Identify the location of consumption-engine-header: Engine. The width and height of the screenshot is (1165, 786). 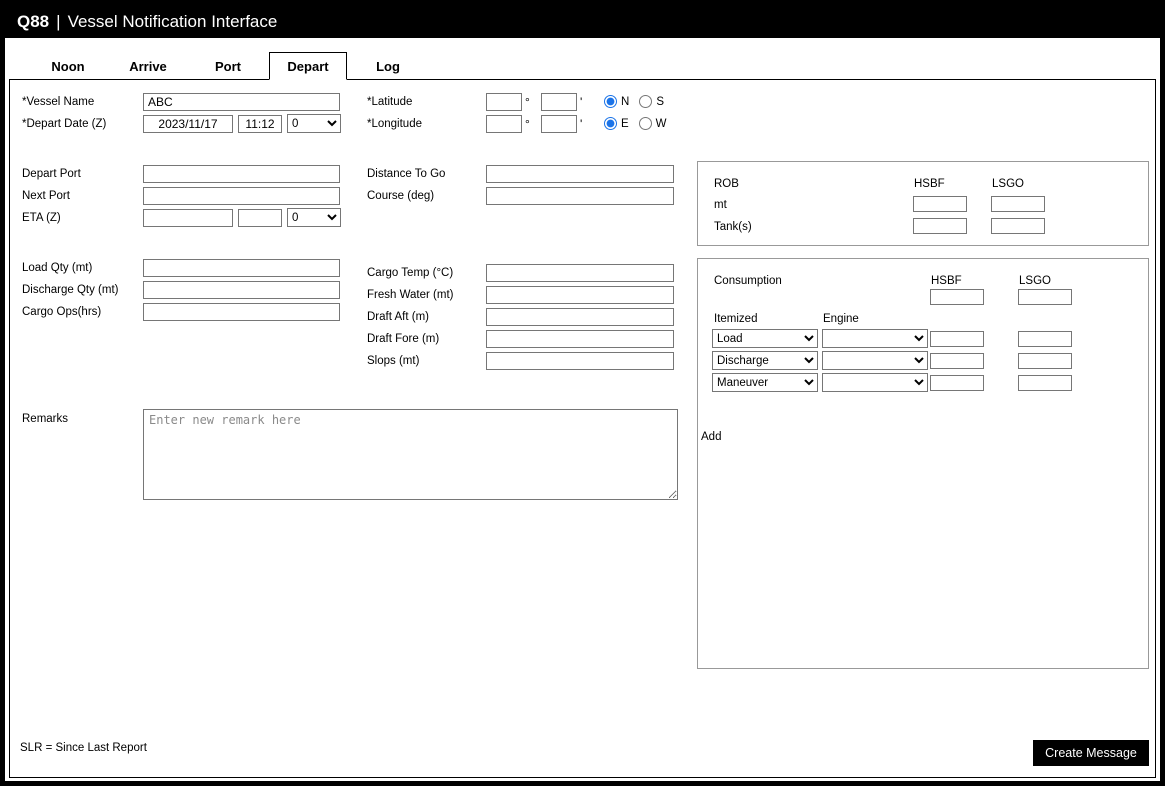
(841, 319).